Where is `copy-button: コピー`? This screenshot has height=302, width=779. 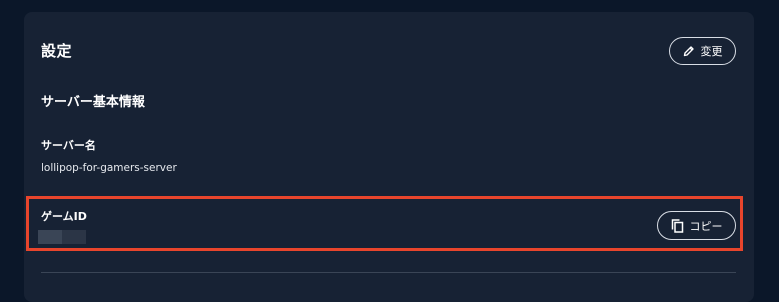 copy-button: コピー is located at coordinates (696, 225).